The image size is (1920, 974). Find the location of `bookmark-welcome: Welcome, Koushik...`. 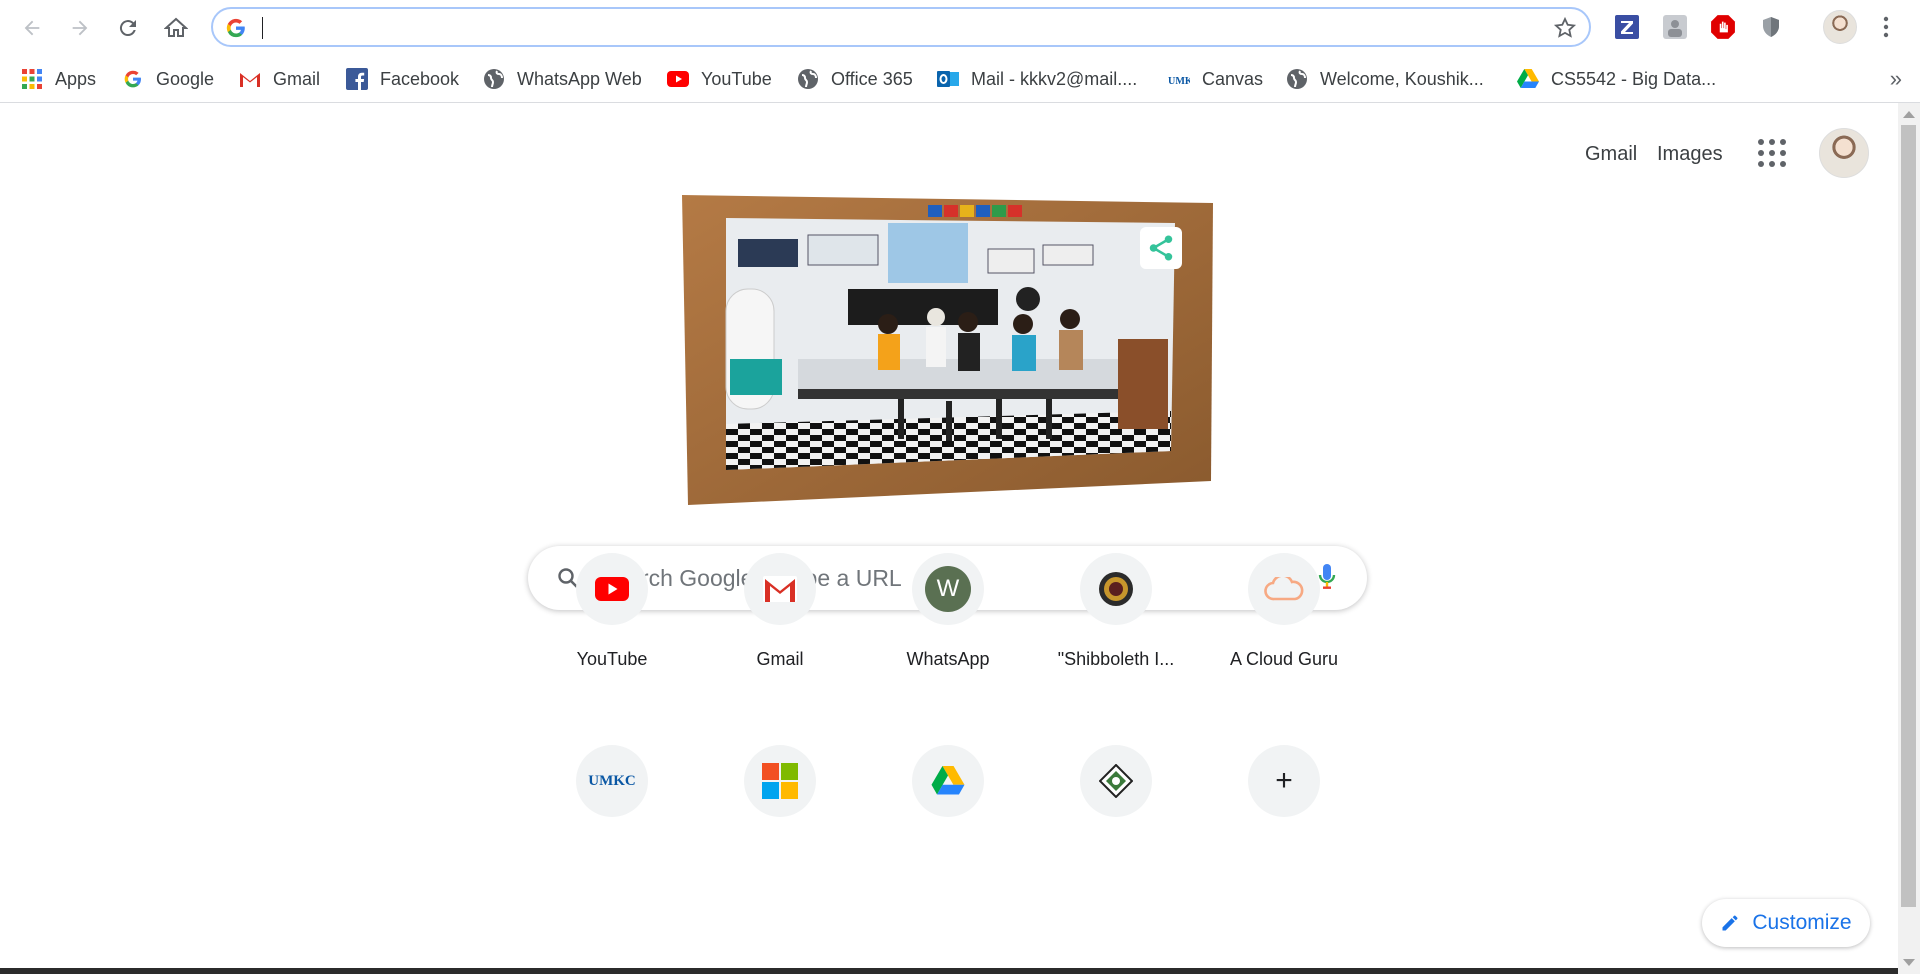

bookmark-welcome: Welcome, Koushik... is located at coordinates (1385, 79).